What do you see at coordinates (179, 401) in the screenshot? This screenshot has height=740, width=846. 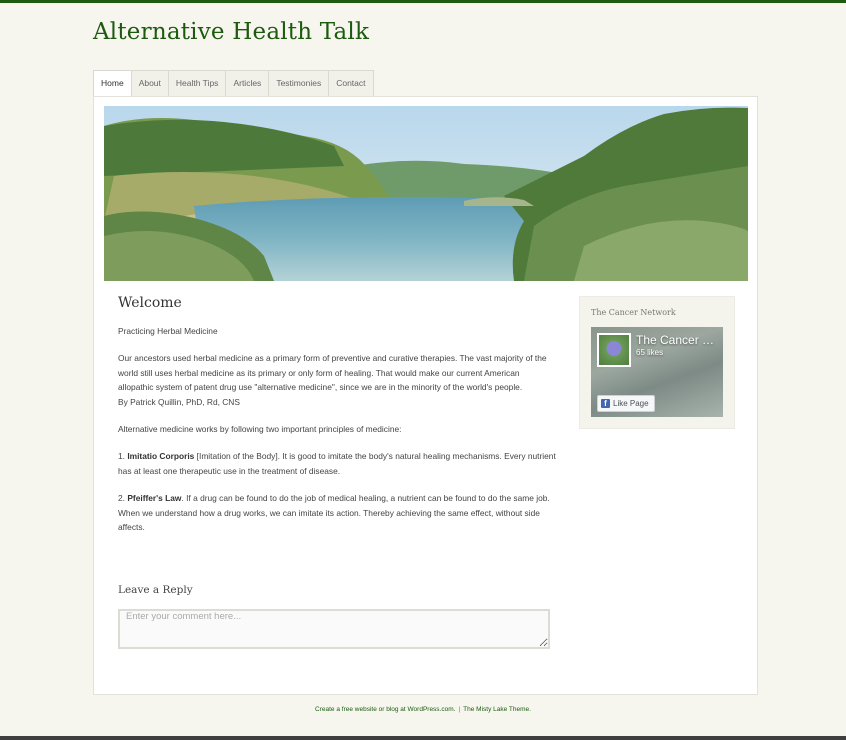 I see `post-byline: By Patrick Quillin, PhD, Rd, CNS` at bounding box center [179, 401].